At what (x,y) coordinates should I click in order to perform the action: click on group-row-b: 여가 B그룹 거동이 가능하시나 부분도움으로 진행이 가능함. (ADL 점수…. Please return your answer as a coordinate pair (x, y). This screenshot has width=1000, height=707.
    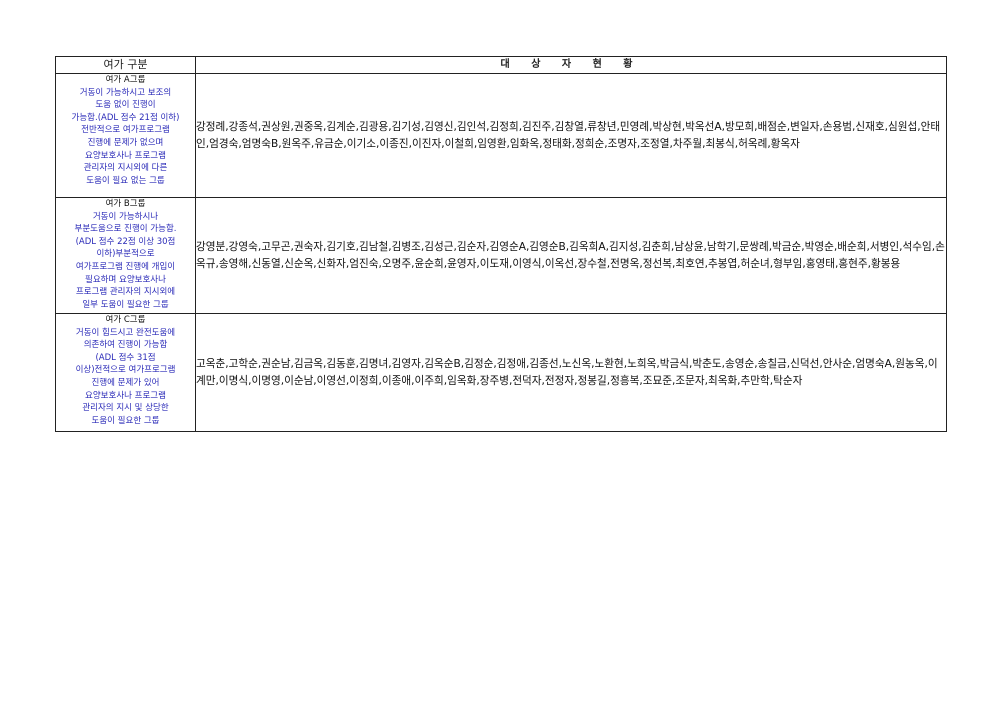
    Looking at the image, I should click on (501, 255).